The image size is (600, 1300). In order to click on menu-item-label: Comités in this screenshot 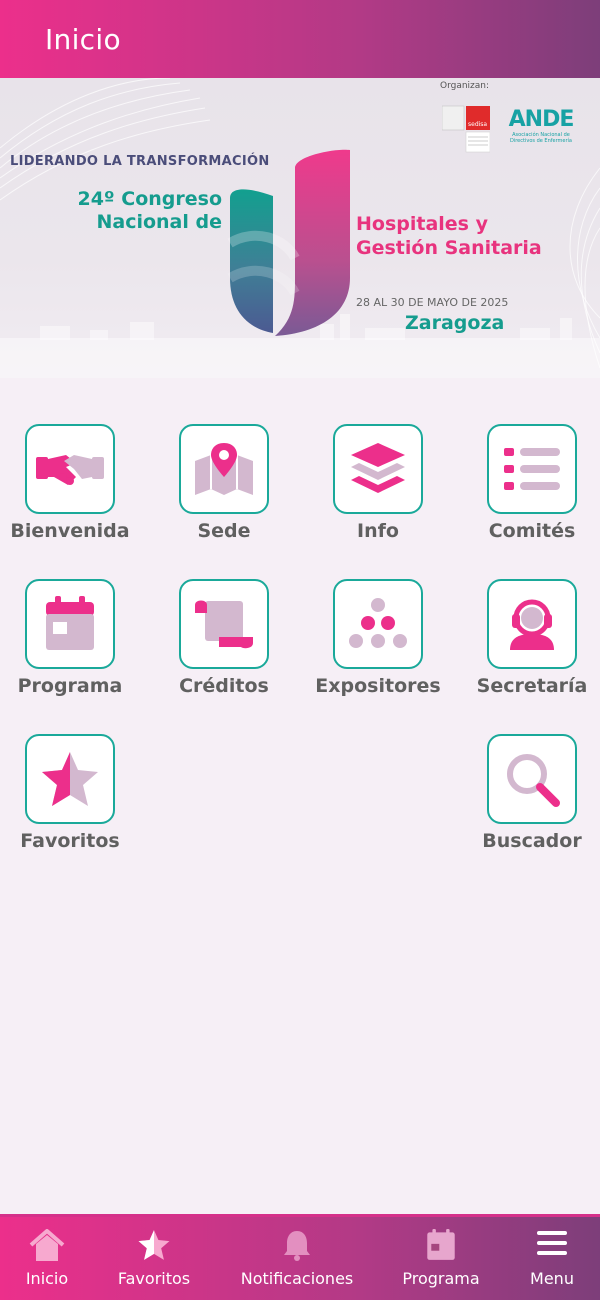, I will do `click(532, 531)`.